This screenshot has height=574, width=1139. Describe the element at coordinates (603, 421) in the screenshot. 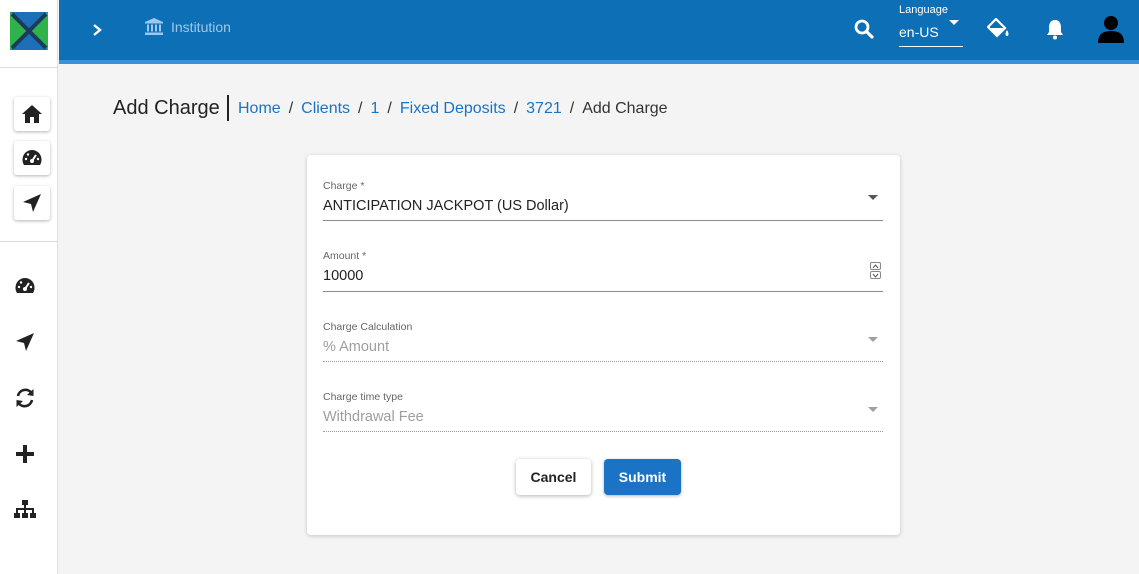

I see `charge-time-type-select: Charge time type Withdrawal Fee` at that location.